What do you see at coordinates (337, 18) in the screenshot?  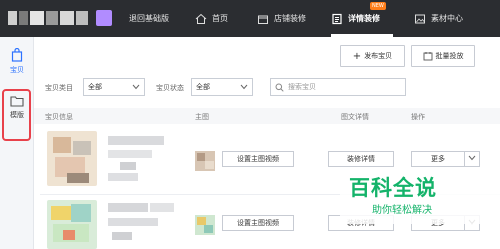 I see `detail-icon` at bounding box center [337, 18].